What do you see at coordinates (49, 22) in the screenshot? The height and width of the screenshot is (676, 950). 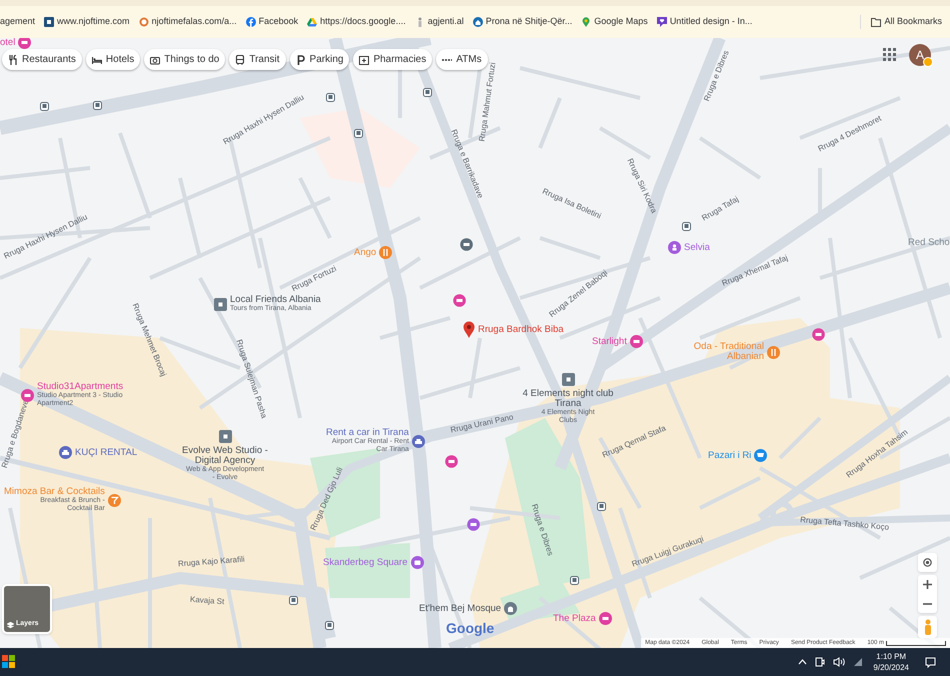 I see `nj-logo-icon` at bounding box center [49, 22].